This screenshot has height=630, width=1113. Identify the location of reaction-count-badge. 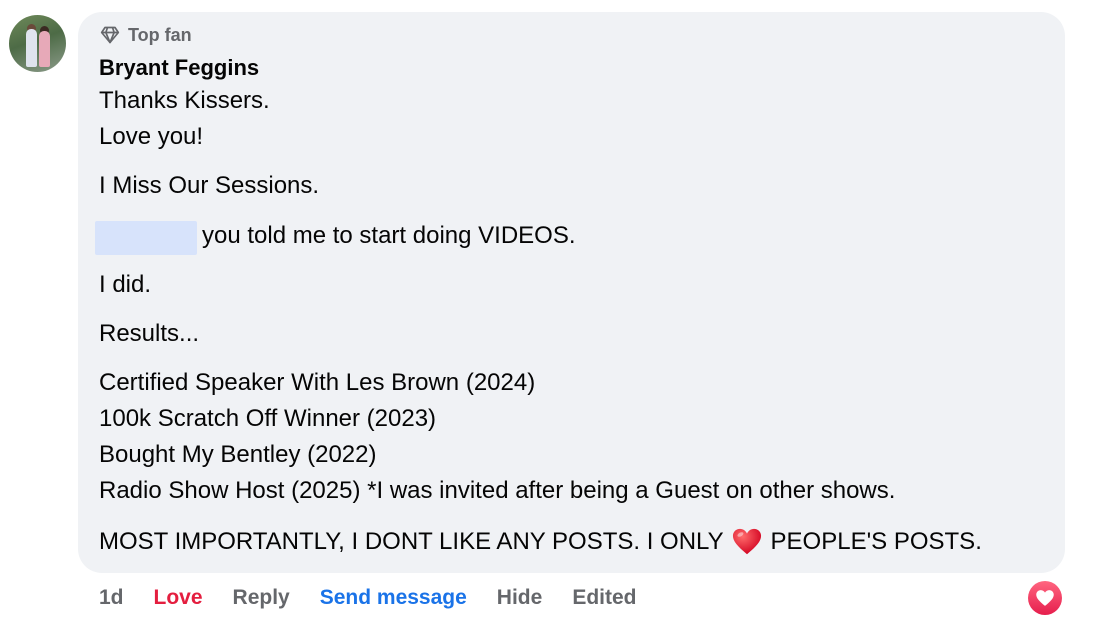
(1045, 598).